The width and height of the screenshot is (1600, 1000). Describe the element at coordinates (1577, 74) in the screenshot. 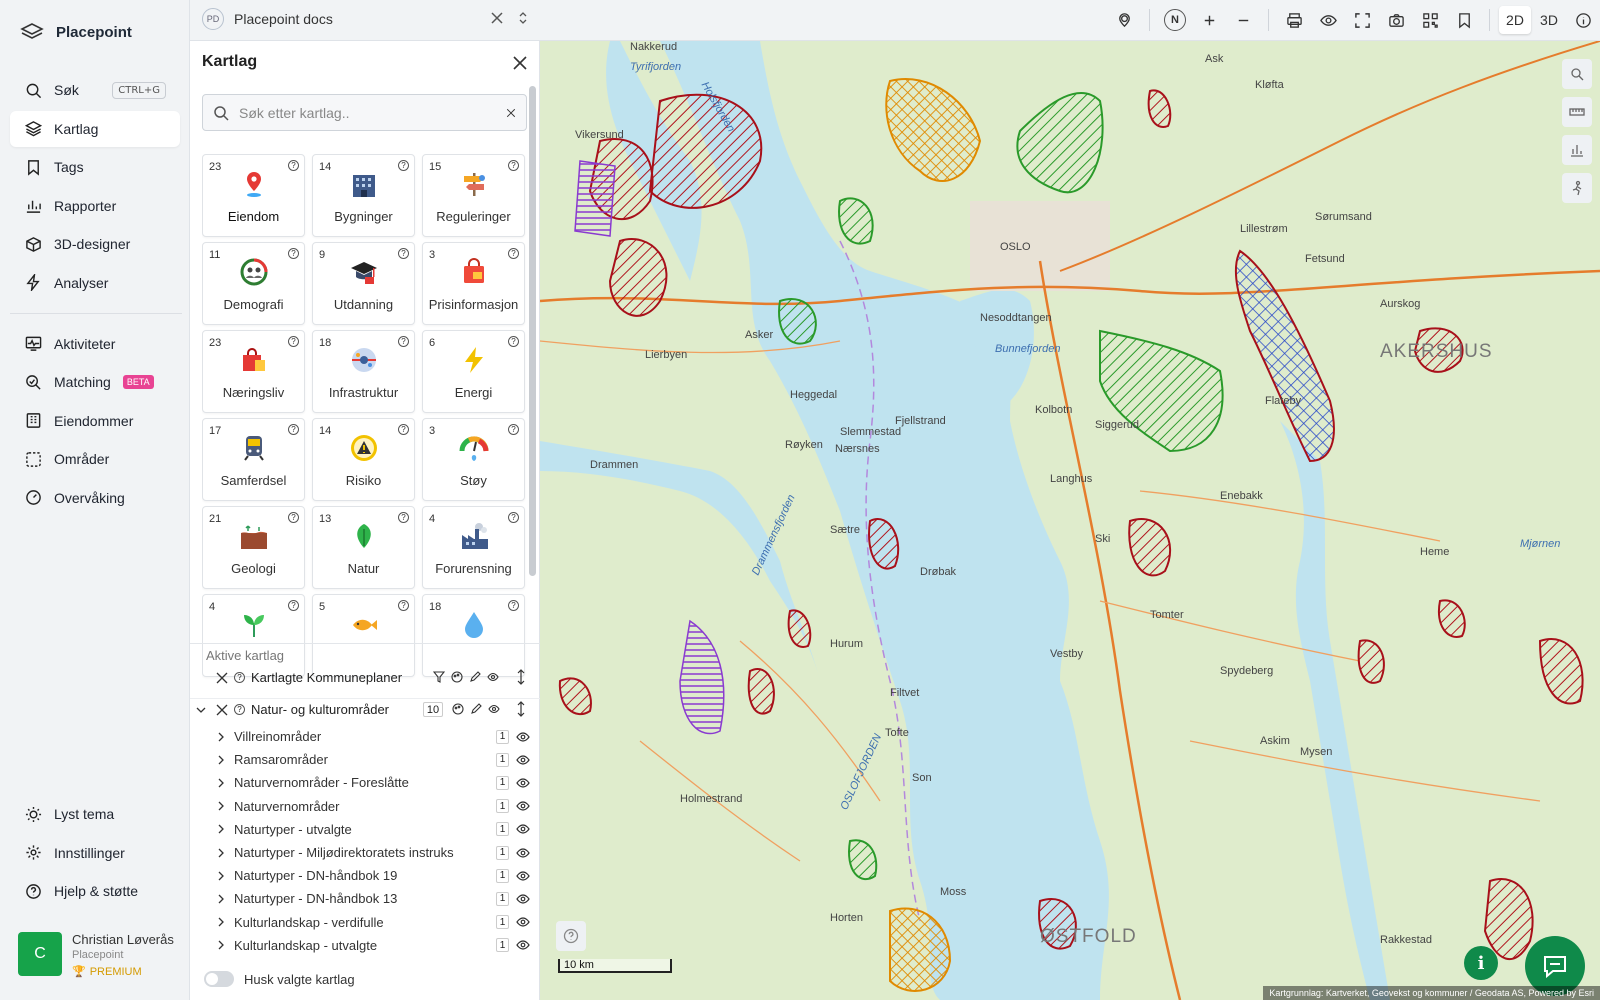

I see `area-search-button` at that location.